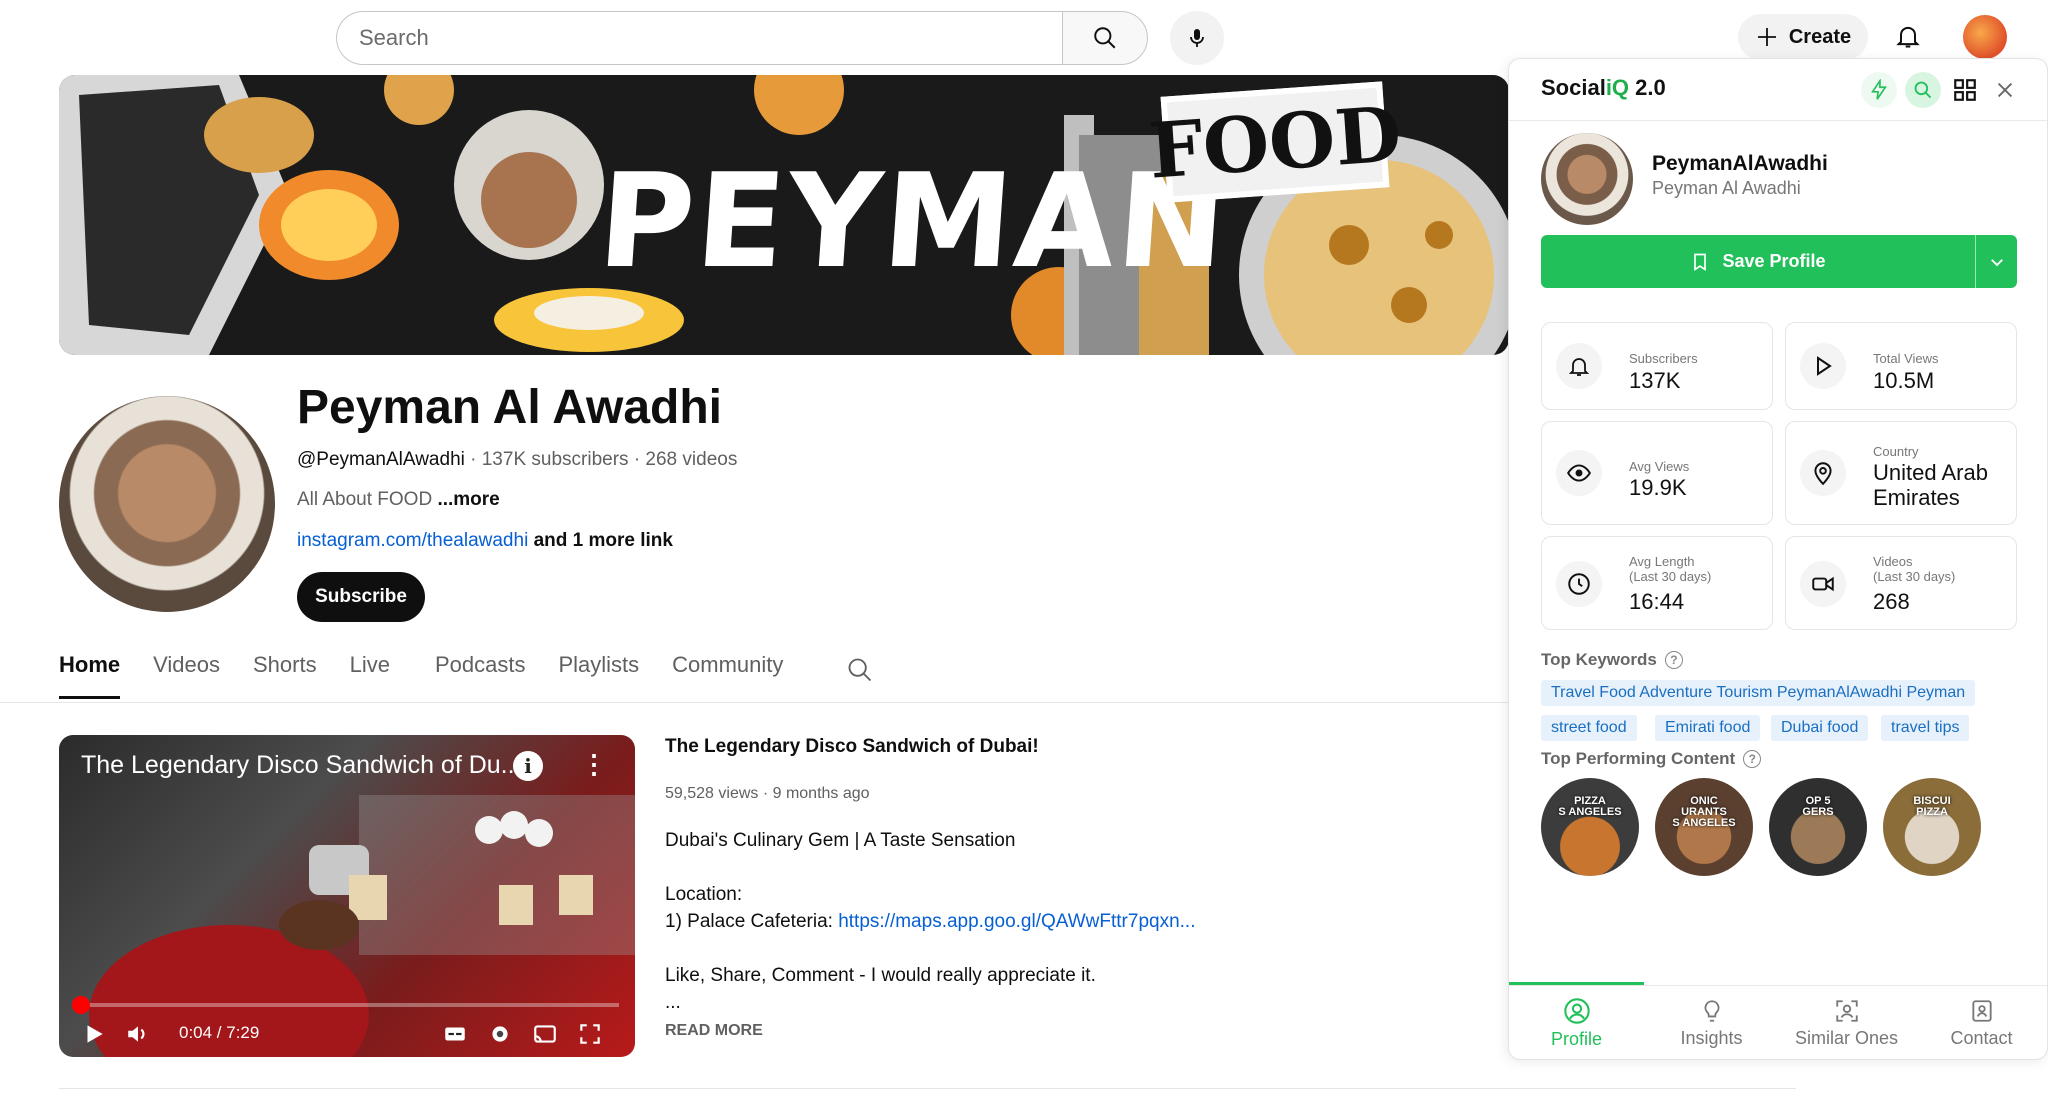 The height and width of the screenshot is (1104, 2048). Describe the element at coordinates (1906, 358) in the screenshot. I see `stat-label: Total Views` at that location.